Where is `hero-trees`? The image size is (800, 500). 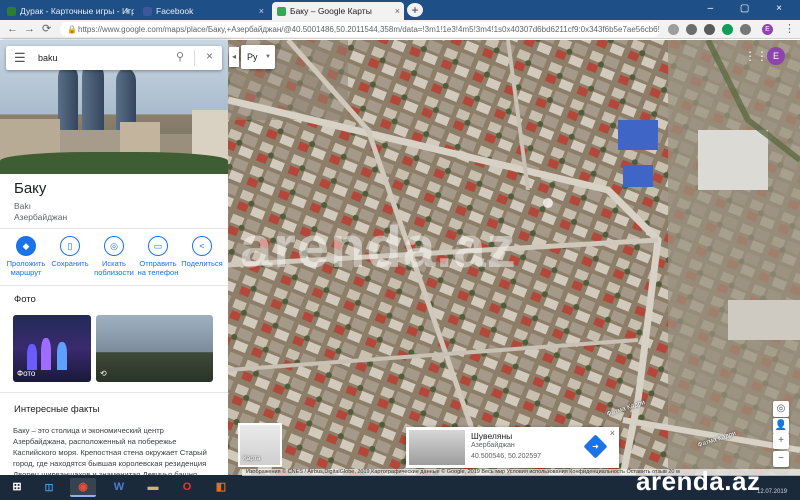 hero-trees is located at coordinates (114, 163).